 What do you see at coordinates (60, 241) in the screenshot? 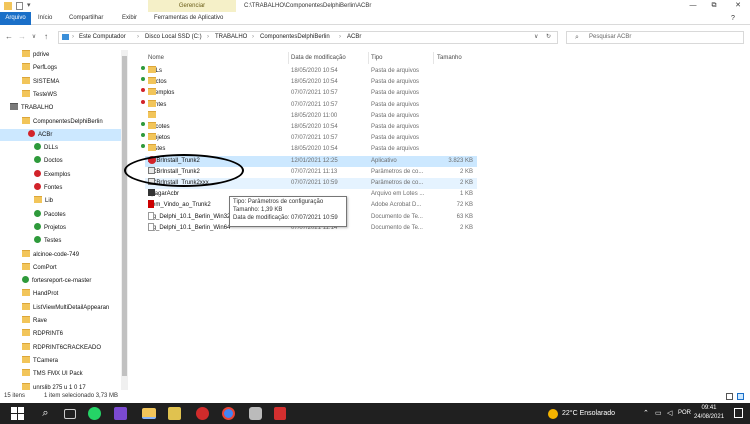
I see `sidebar-item: Testes` at bounding box center [60, 241].